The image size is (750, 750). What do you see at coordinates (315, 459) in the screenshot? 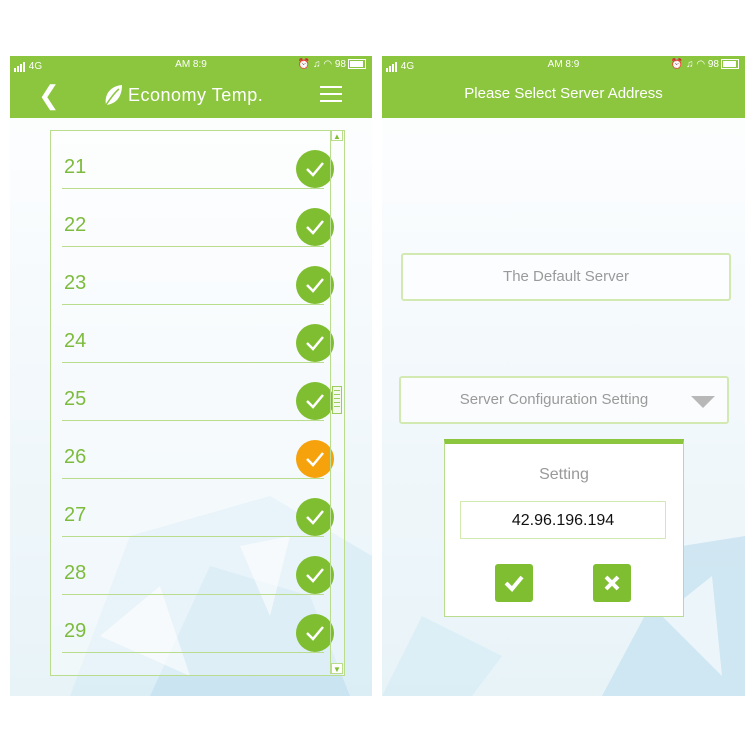
I see `selected-check-icon` at bounding box center [315, 459].